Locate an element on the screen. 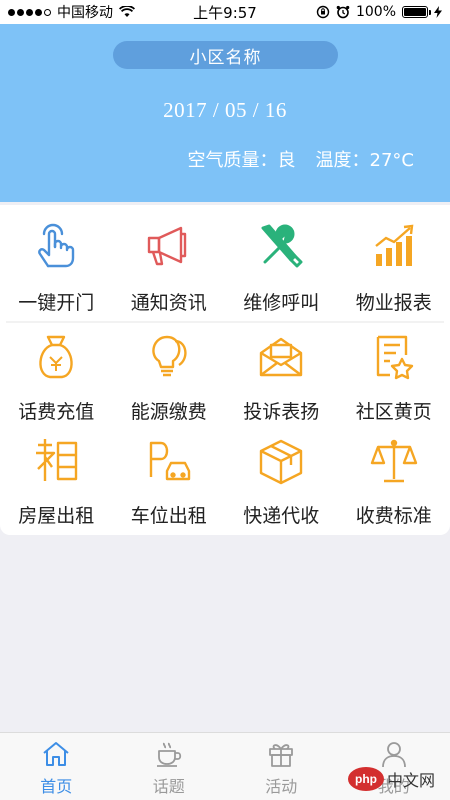 The width and height of the screenshot is (450, 800). tab-label: 活动 is located at coordinates (281, 786).